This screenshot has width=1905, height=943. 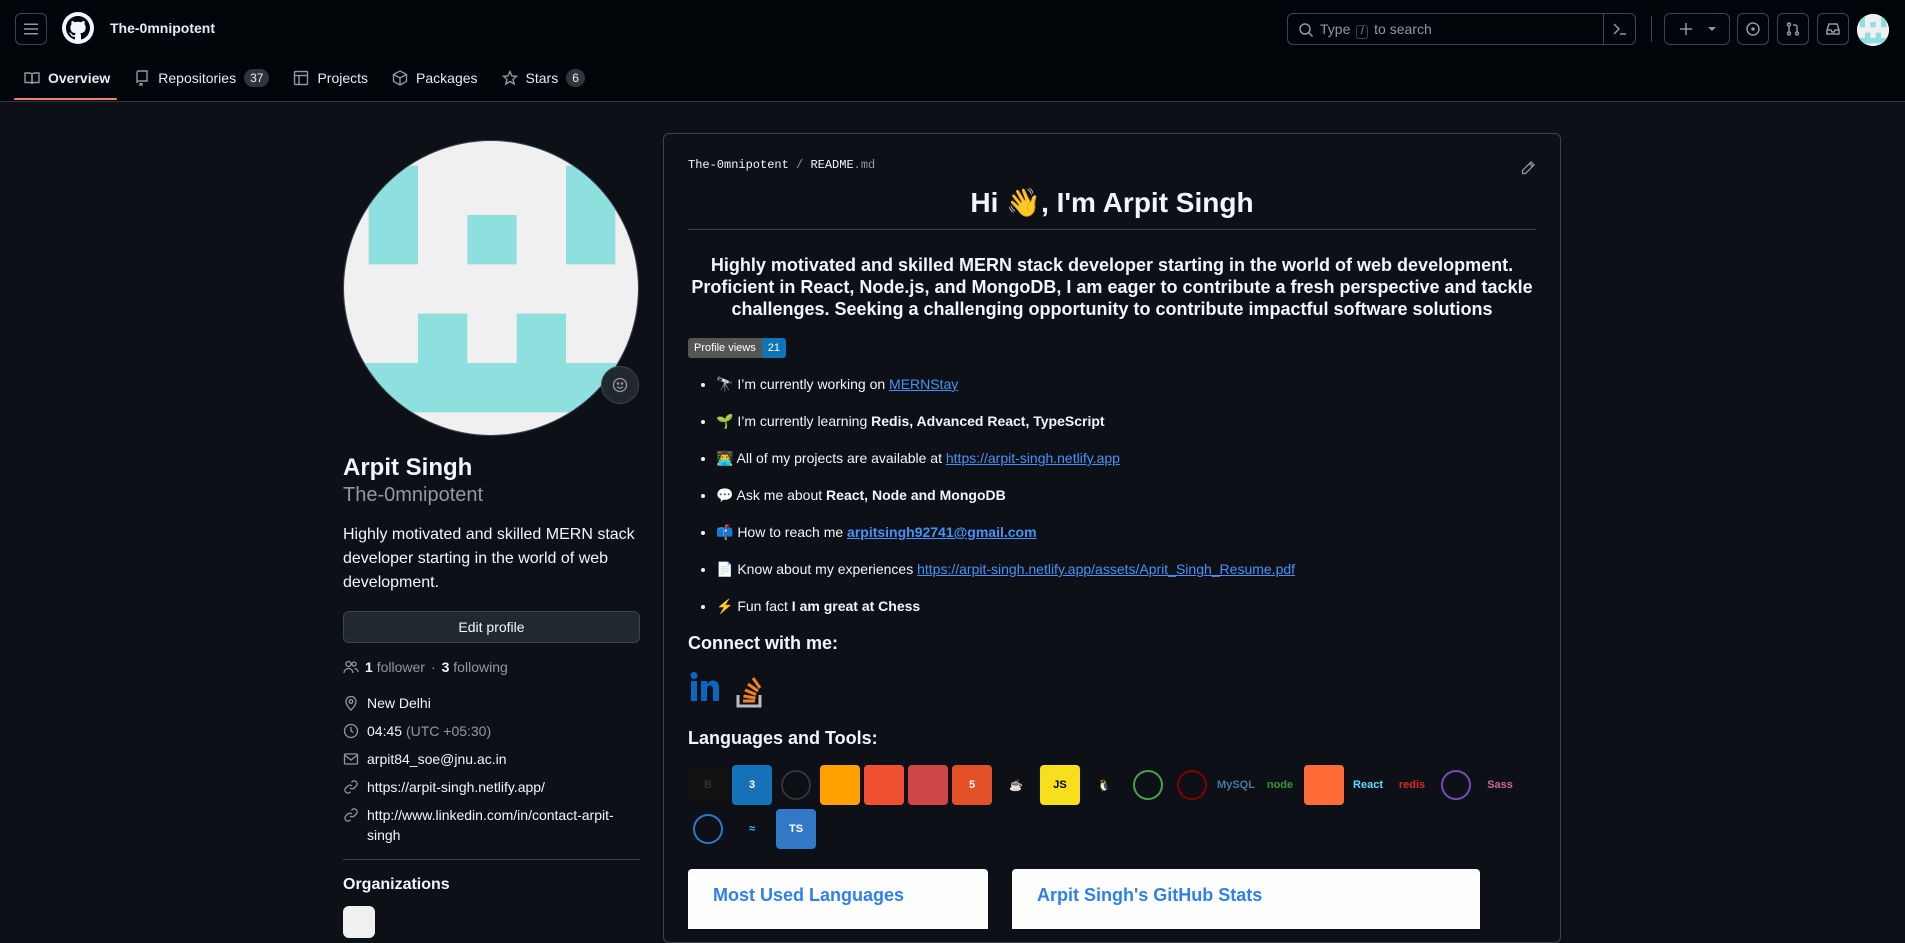 What do you see at coordinates (1368, 785) in the screenshot?
I see `react-icon: React` at bounding box center [1368, 785].